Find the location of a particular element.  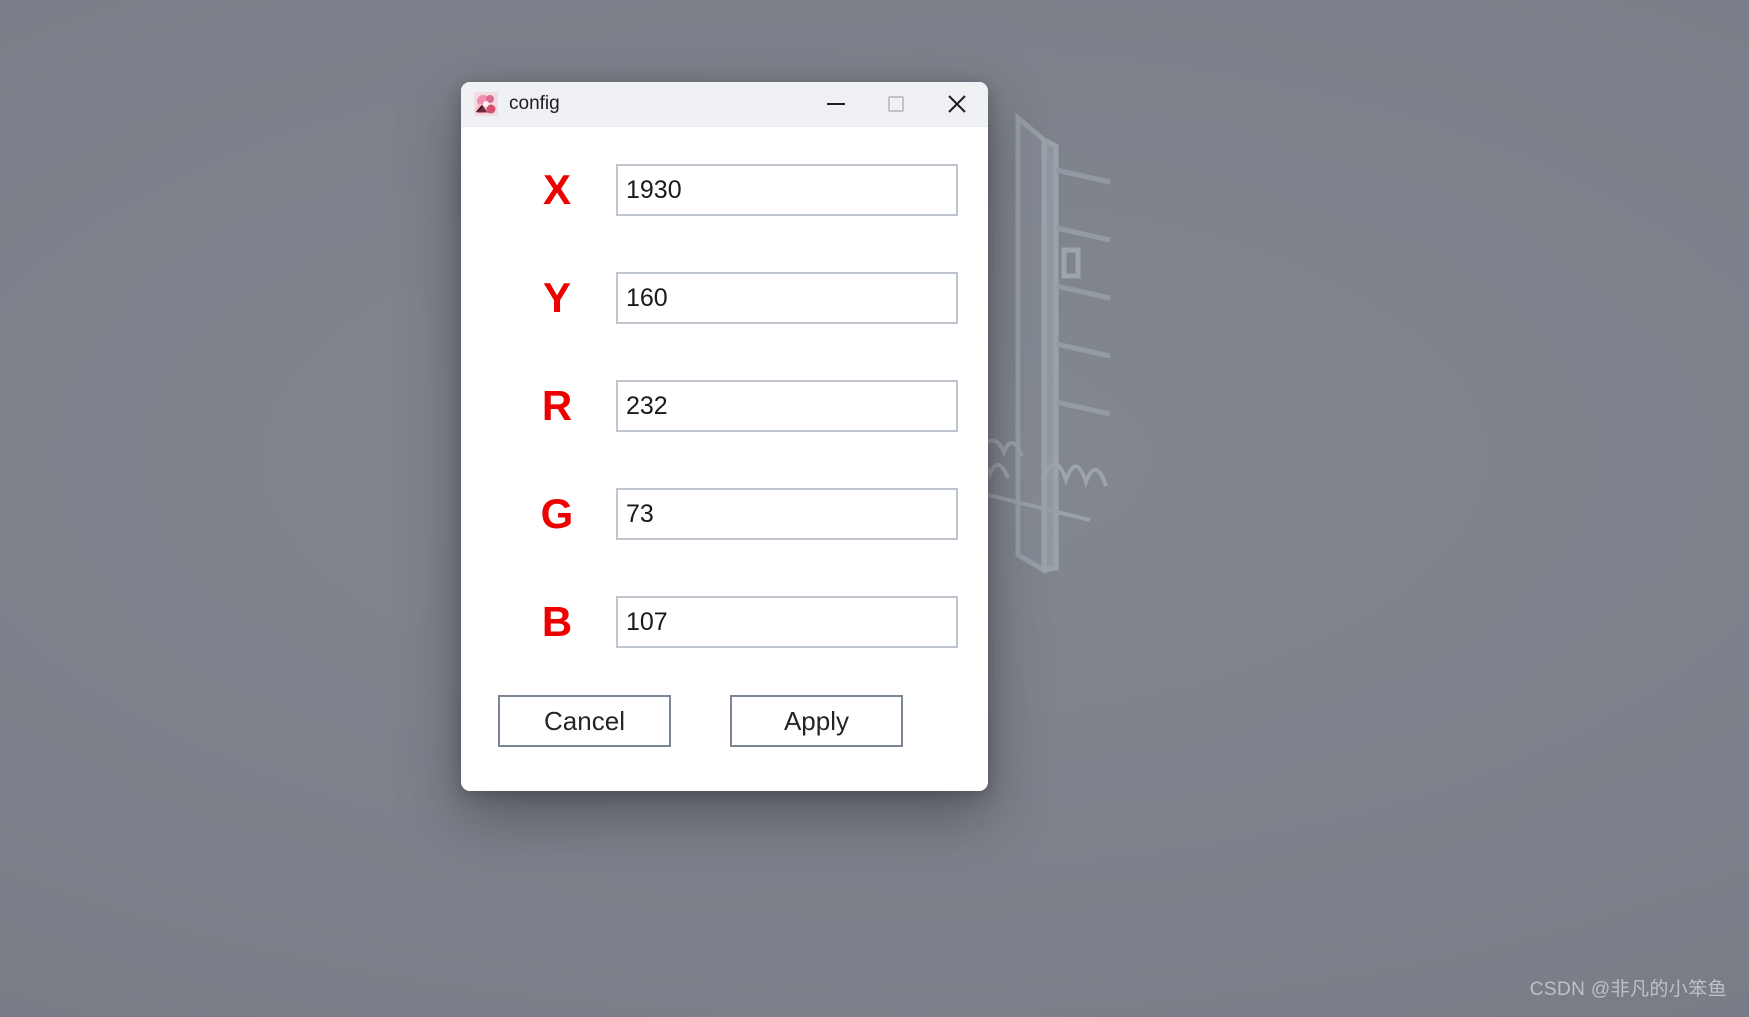

y-coordinate-input is located at coordinates (787, 298).